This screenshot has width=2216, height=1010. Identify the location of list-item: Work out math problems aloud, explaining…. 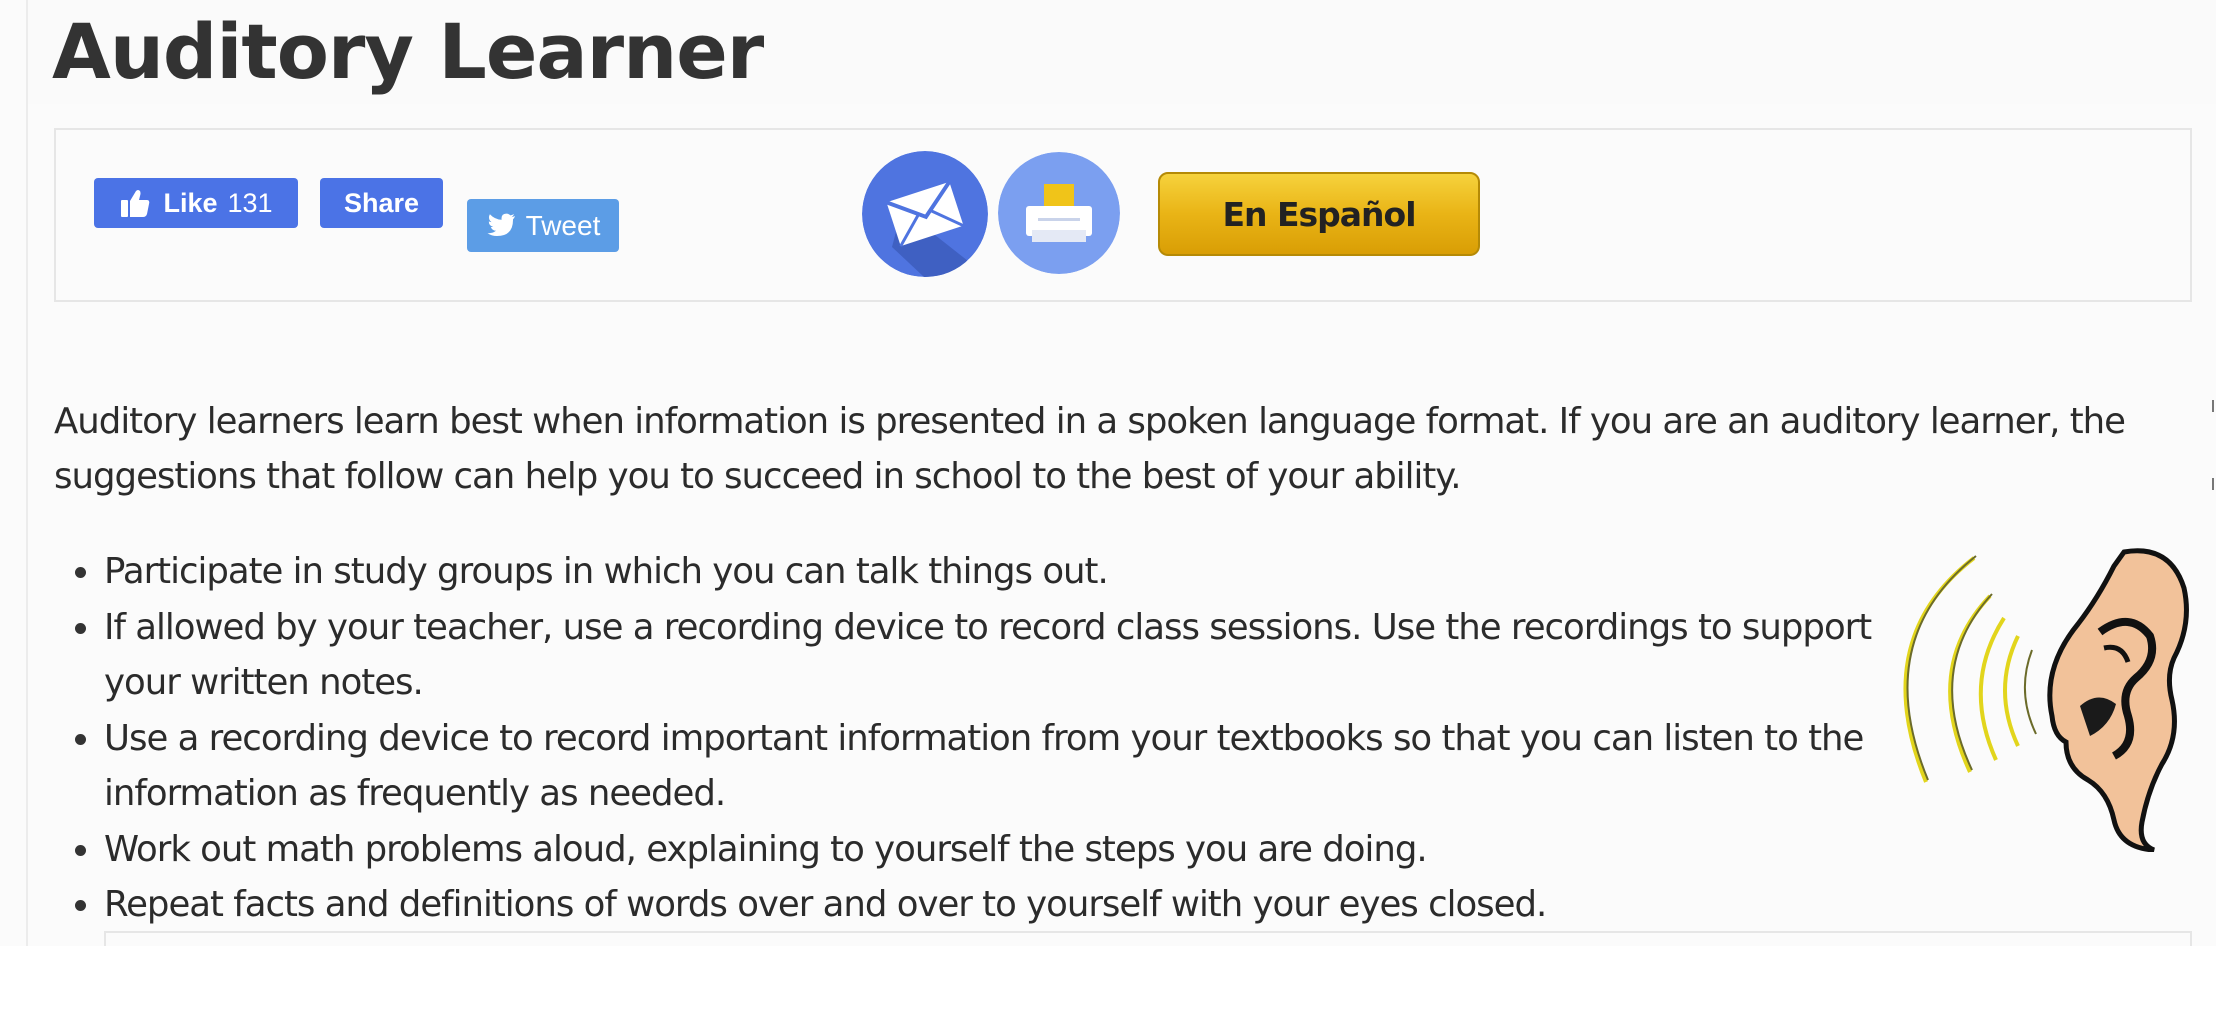
(974, 850).